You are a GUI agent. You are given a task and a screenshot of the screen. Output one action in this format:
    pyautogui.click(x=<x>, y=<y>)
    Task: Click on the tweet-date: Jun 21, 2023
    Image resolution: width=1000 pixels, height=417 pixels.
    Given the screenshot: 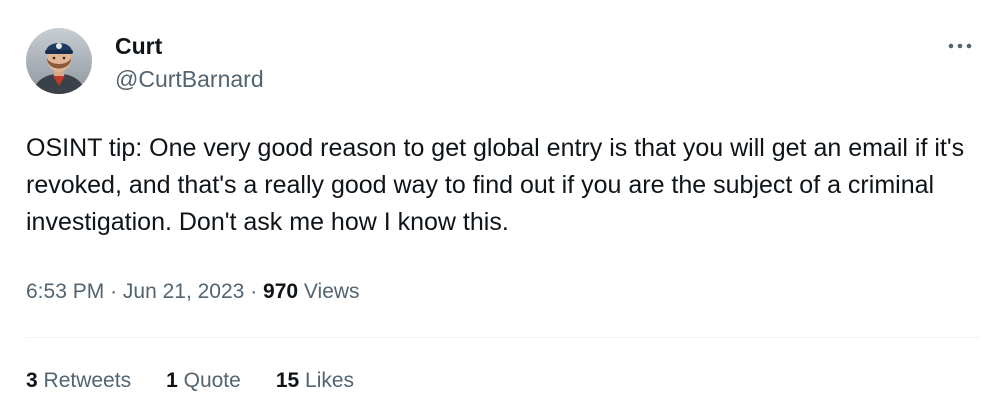 What is the action you would take?
    pyautogui.click(x=183, y=291)
    